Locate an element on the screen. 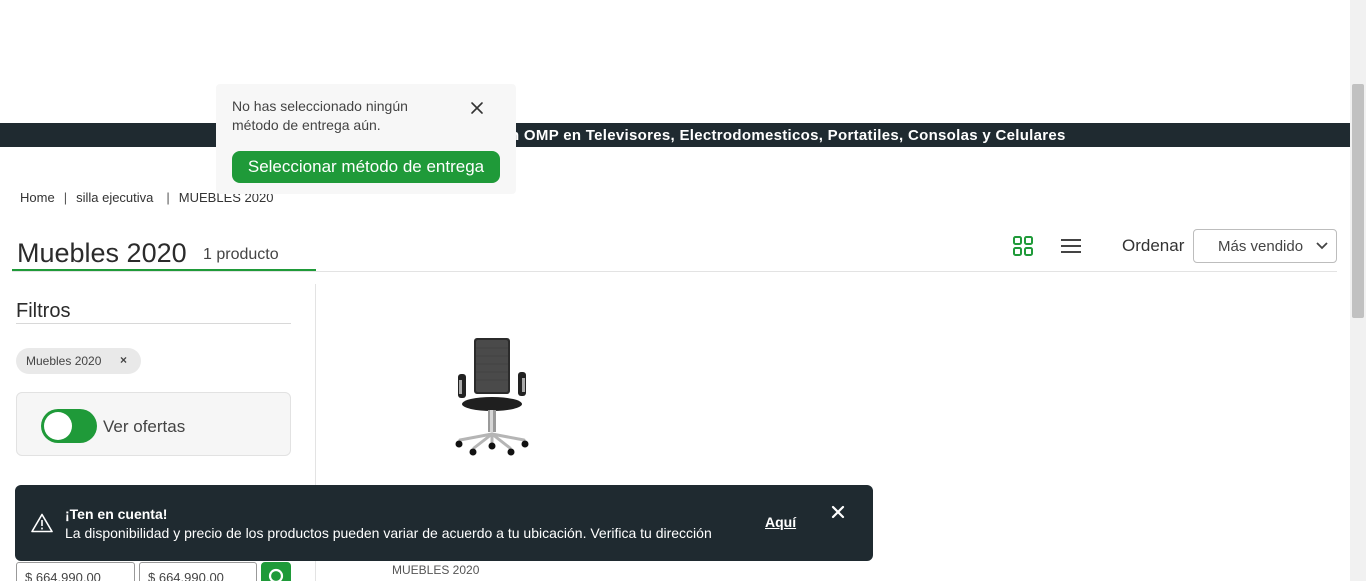  price-min-input: $ 664.990,00 is located at coordinates (75, 571).